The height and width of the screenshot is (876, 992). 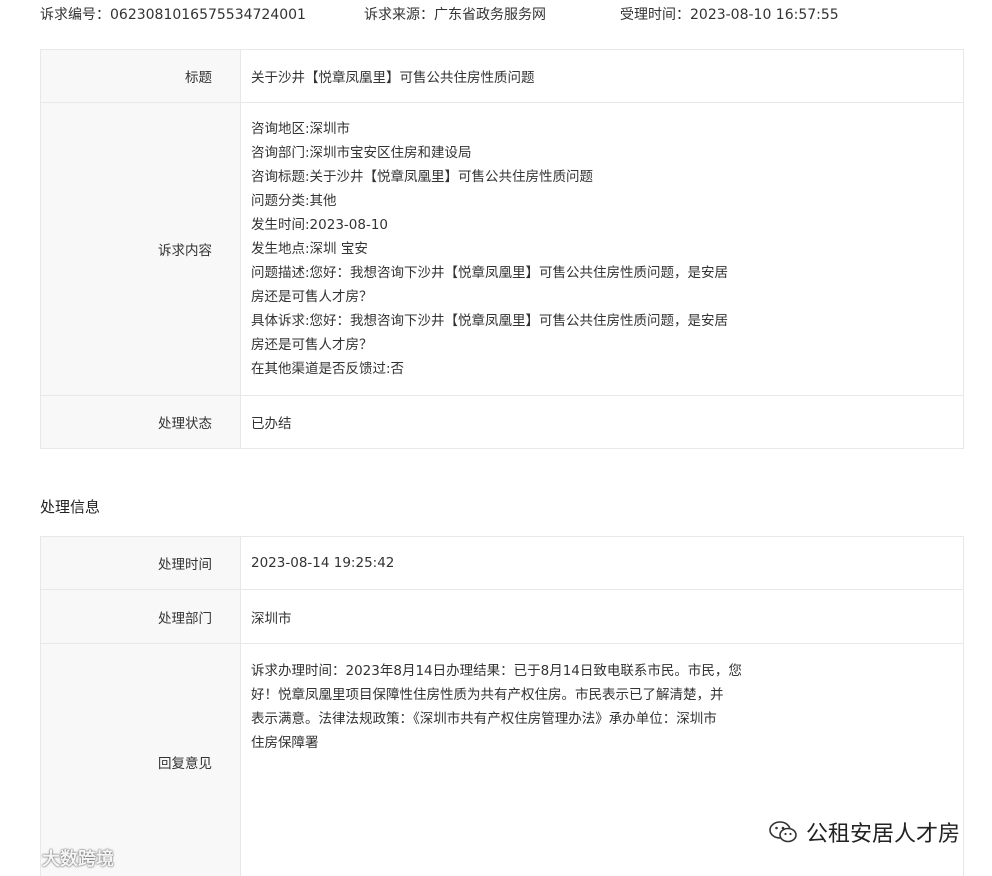 I want to click on title-label: 标题, so click(x=140, y=76).